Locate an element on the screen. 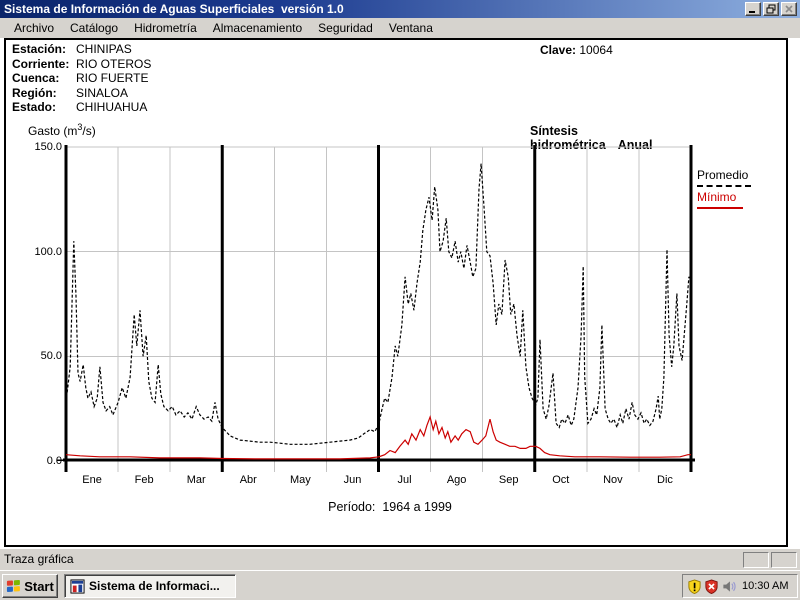 This screenshot has height=600, width=800. x-axis-month-label-sep: Sep is located at coordinates (508, 480).